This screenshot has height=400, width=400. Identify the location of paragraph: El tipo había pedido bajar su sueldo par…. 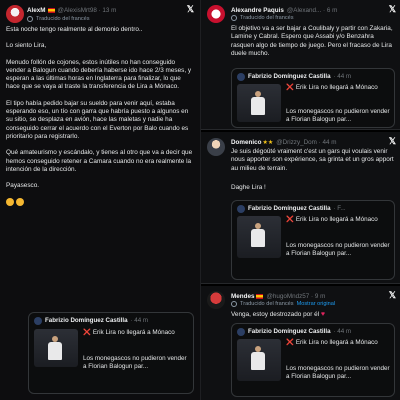
(97, 119).